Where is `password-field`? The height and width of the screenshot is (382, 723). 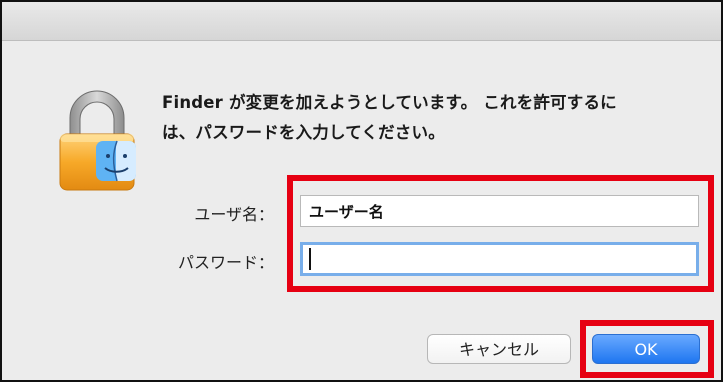
password-field is located at coordinates (499, 259).